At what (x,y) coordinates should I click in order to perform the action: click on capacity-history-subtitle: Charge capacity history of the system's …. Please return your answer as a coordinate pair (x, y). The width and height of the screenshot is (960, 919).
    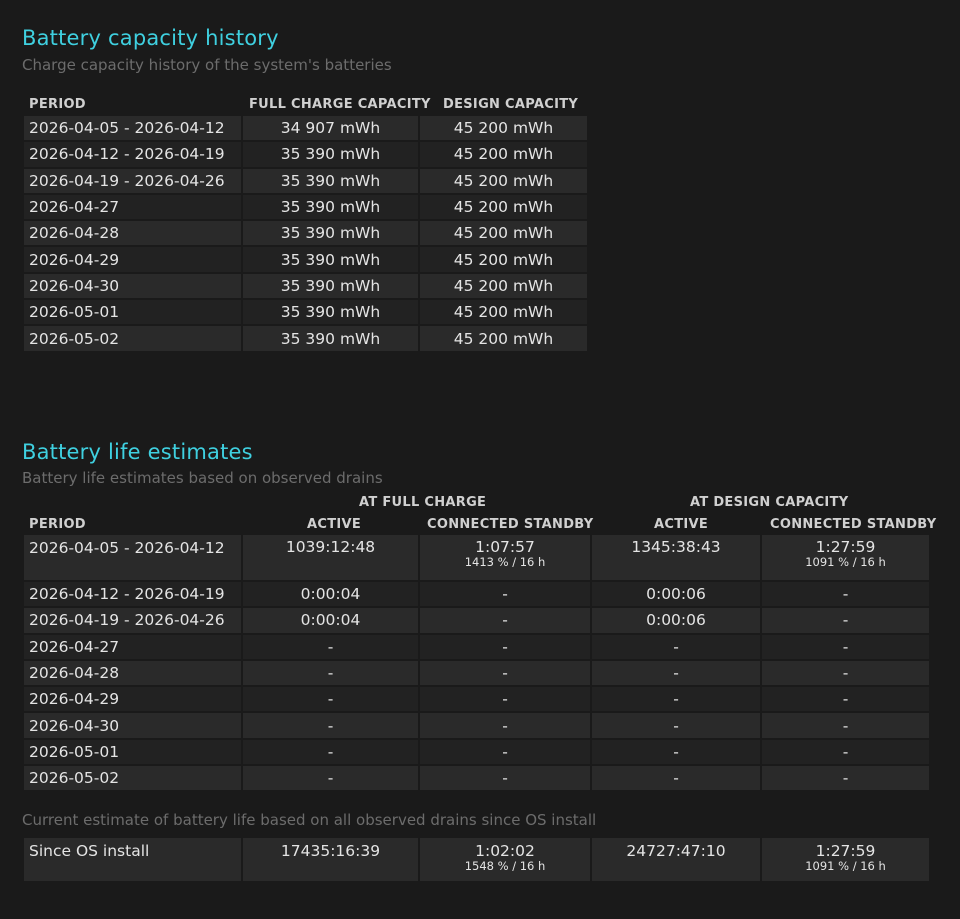
    Looking at the image, I should click on (207, 65).